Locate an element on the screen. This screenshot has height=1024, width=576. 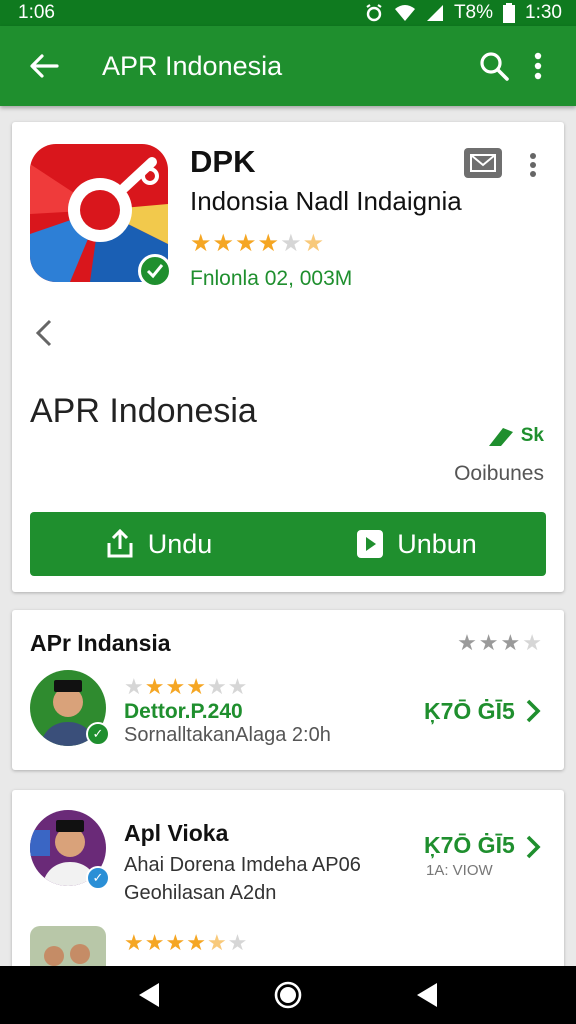
action-bar: Undu Unbun is located at coordinates (288, 544).